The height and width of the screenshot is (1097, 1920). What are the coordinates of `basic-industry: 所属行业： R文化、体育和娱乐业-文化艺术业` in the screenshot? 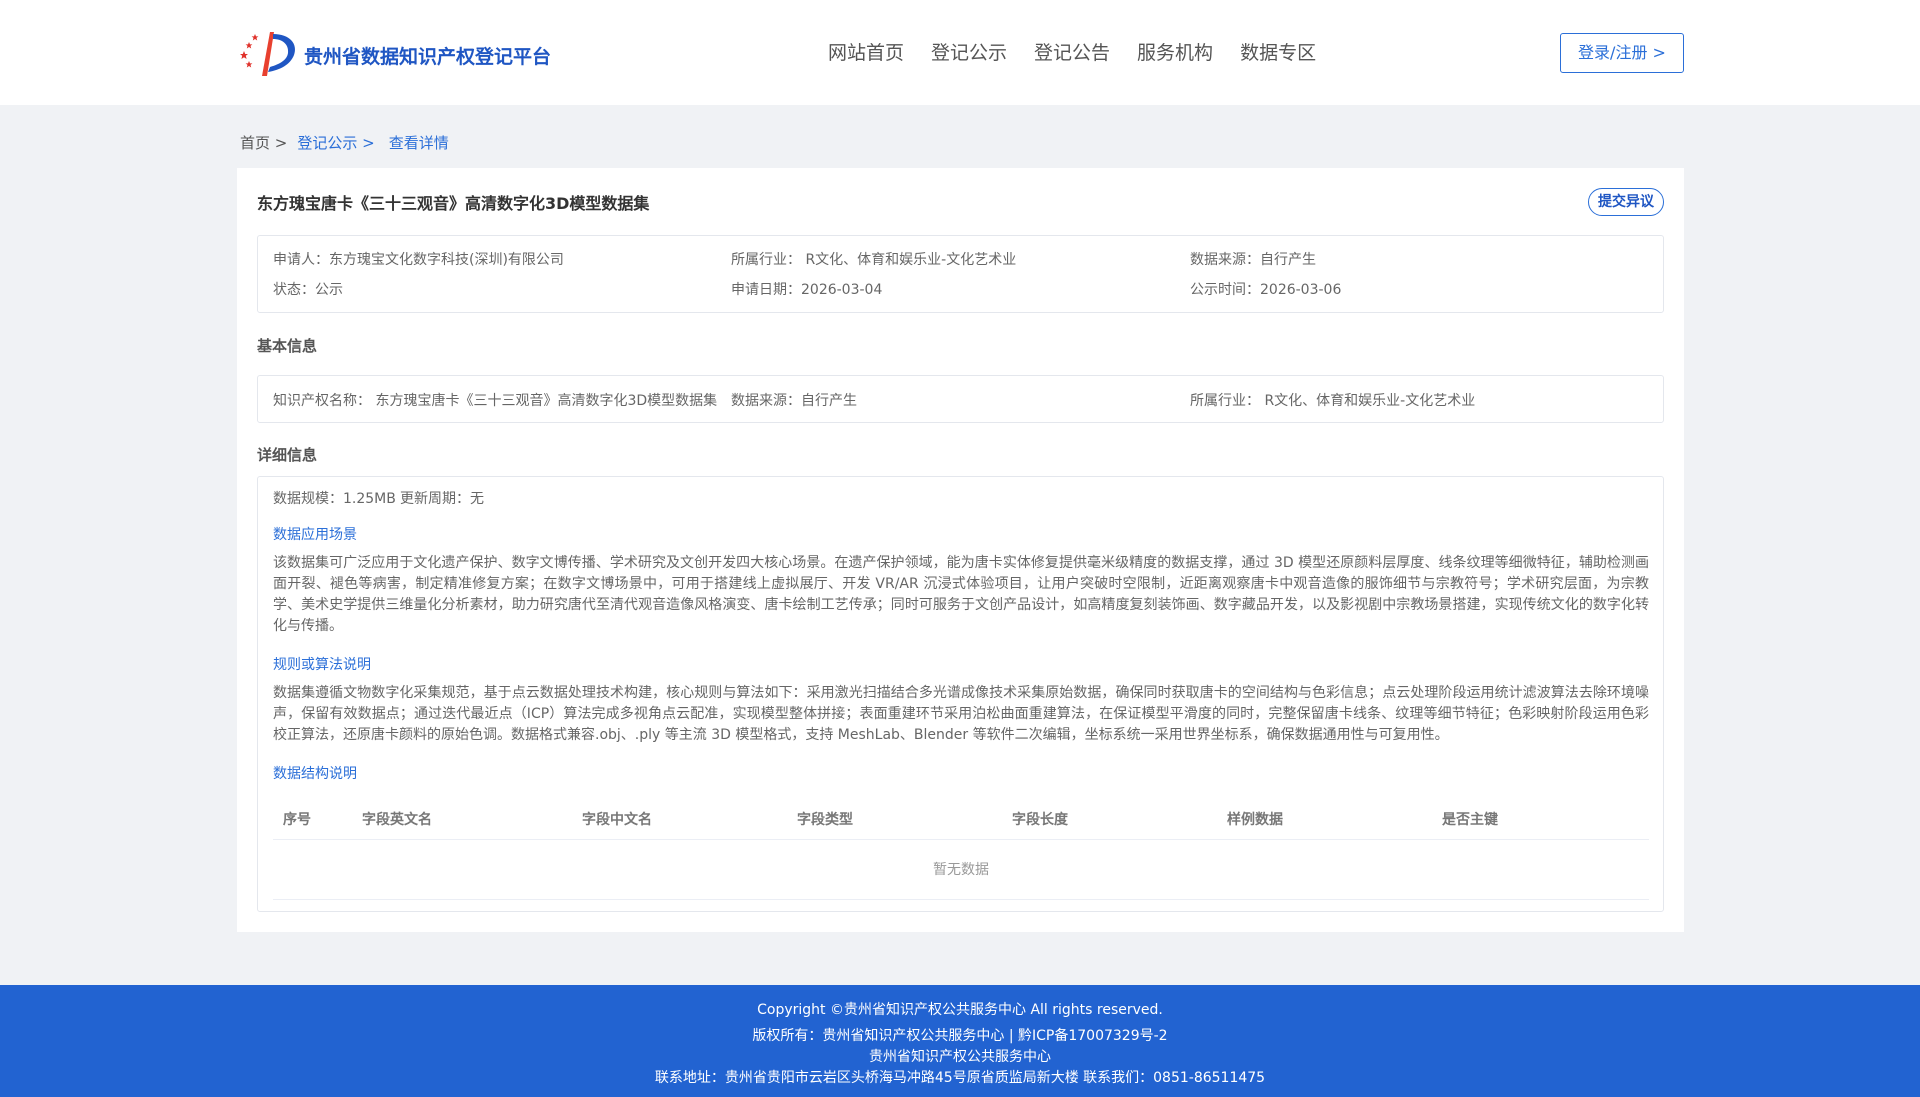 It's located at (1333, 401).